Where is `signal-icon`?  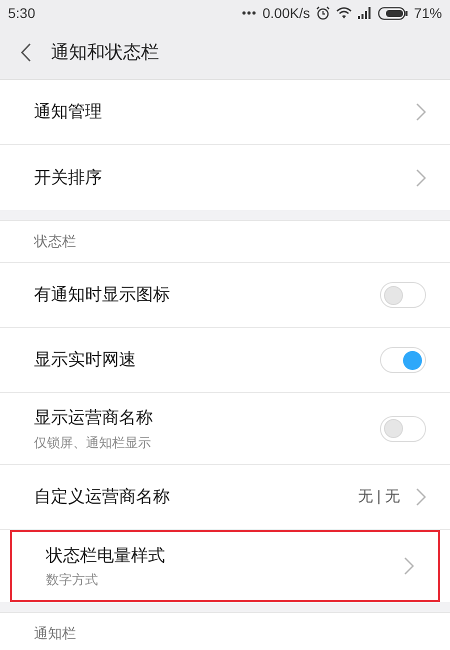 signal-icon is located at coordinates (365, 13).